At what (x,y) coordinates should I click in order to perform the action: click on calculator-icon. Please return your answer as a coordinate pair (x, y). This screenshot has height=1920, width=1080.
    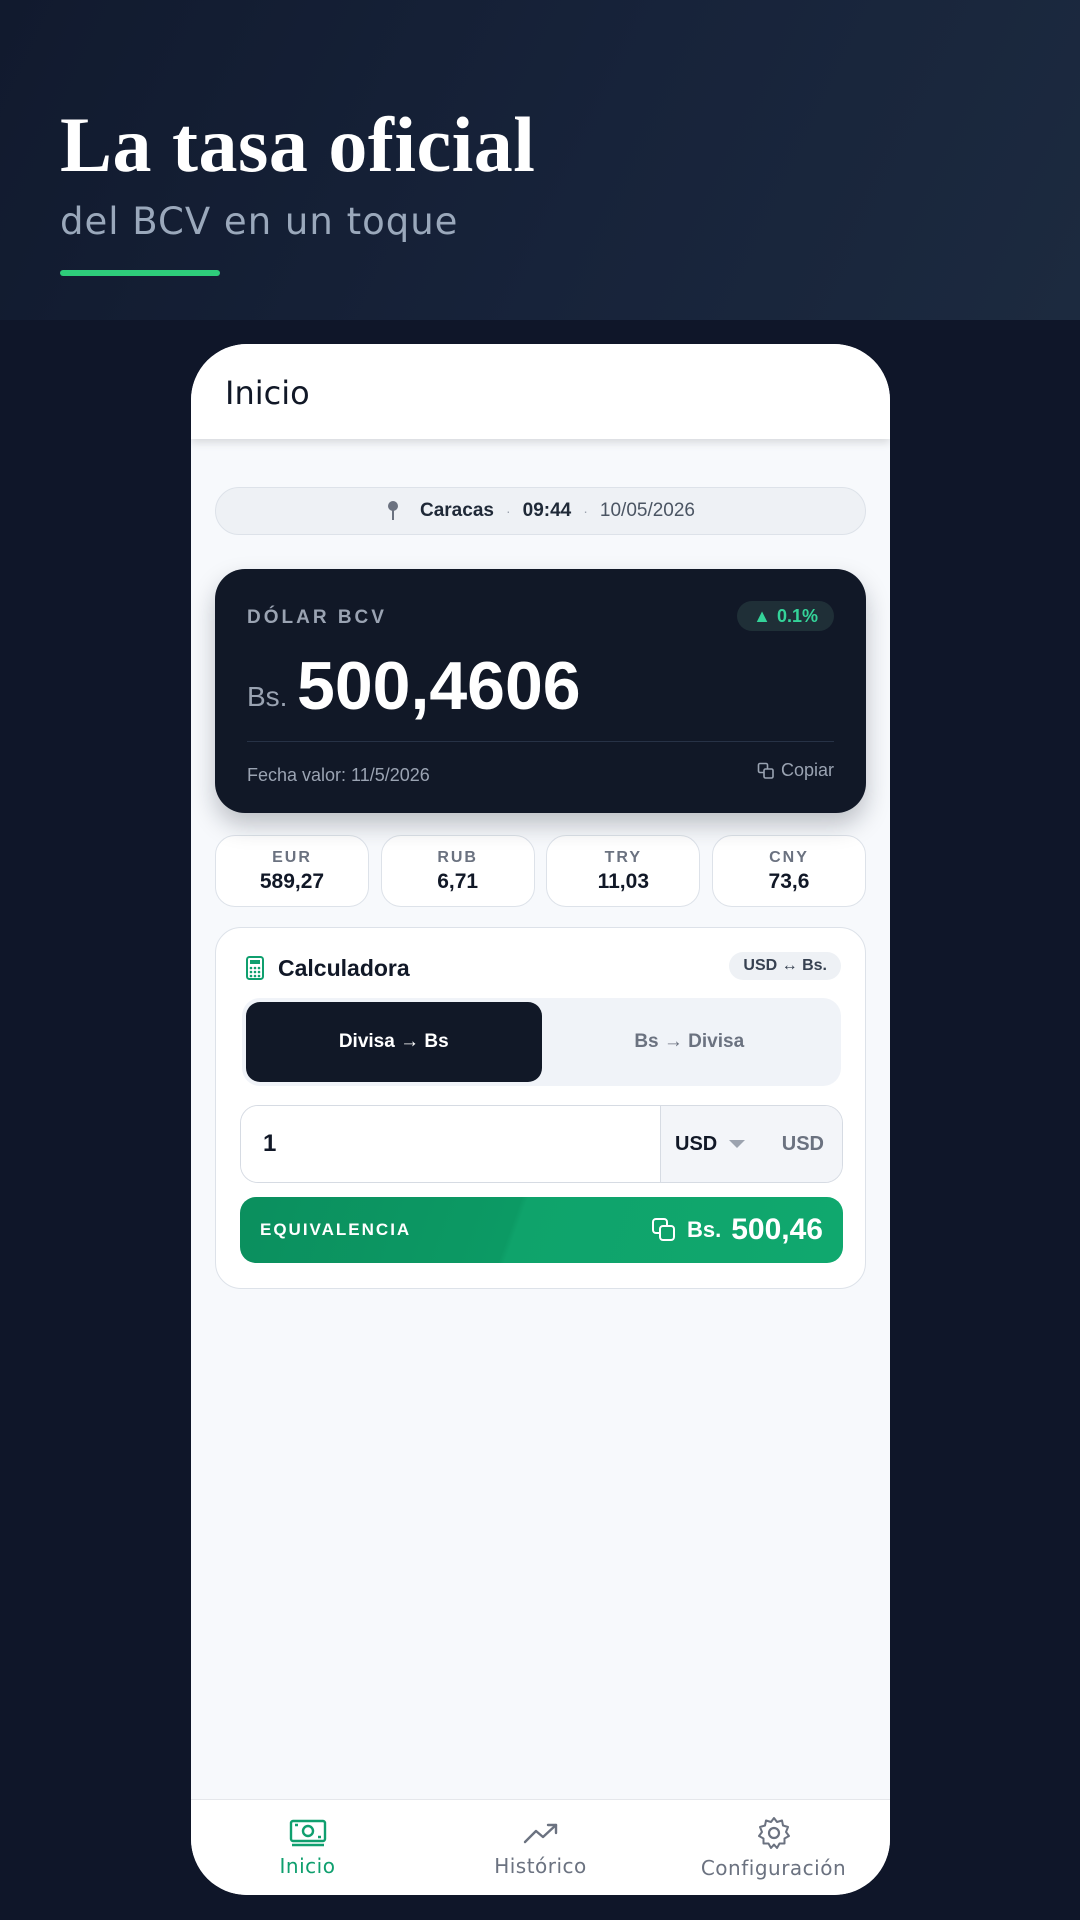
    Looking at the image, I should click on (255, 968).